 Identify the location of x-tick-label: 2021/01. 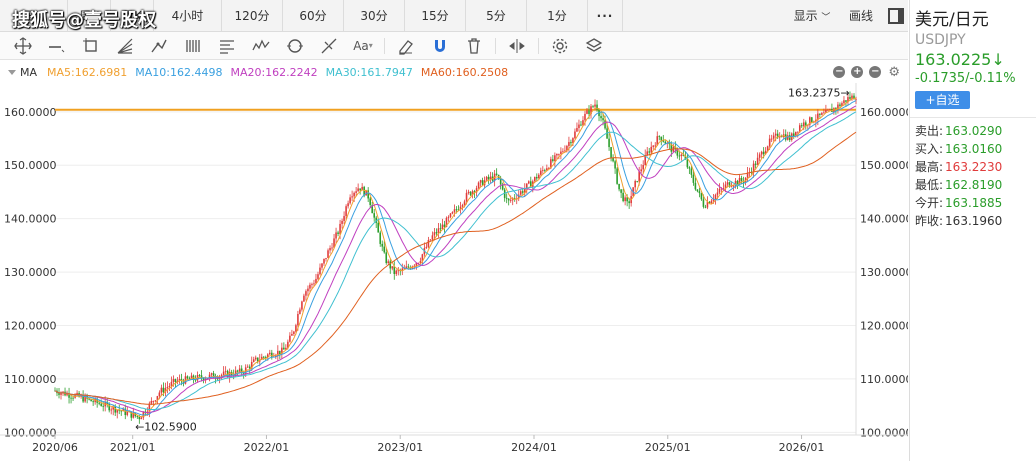
(133, 447).